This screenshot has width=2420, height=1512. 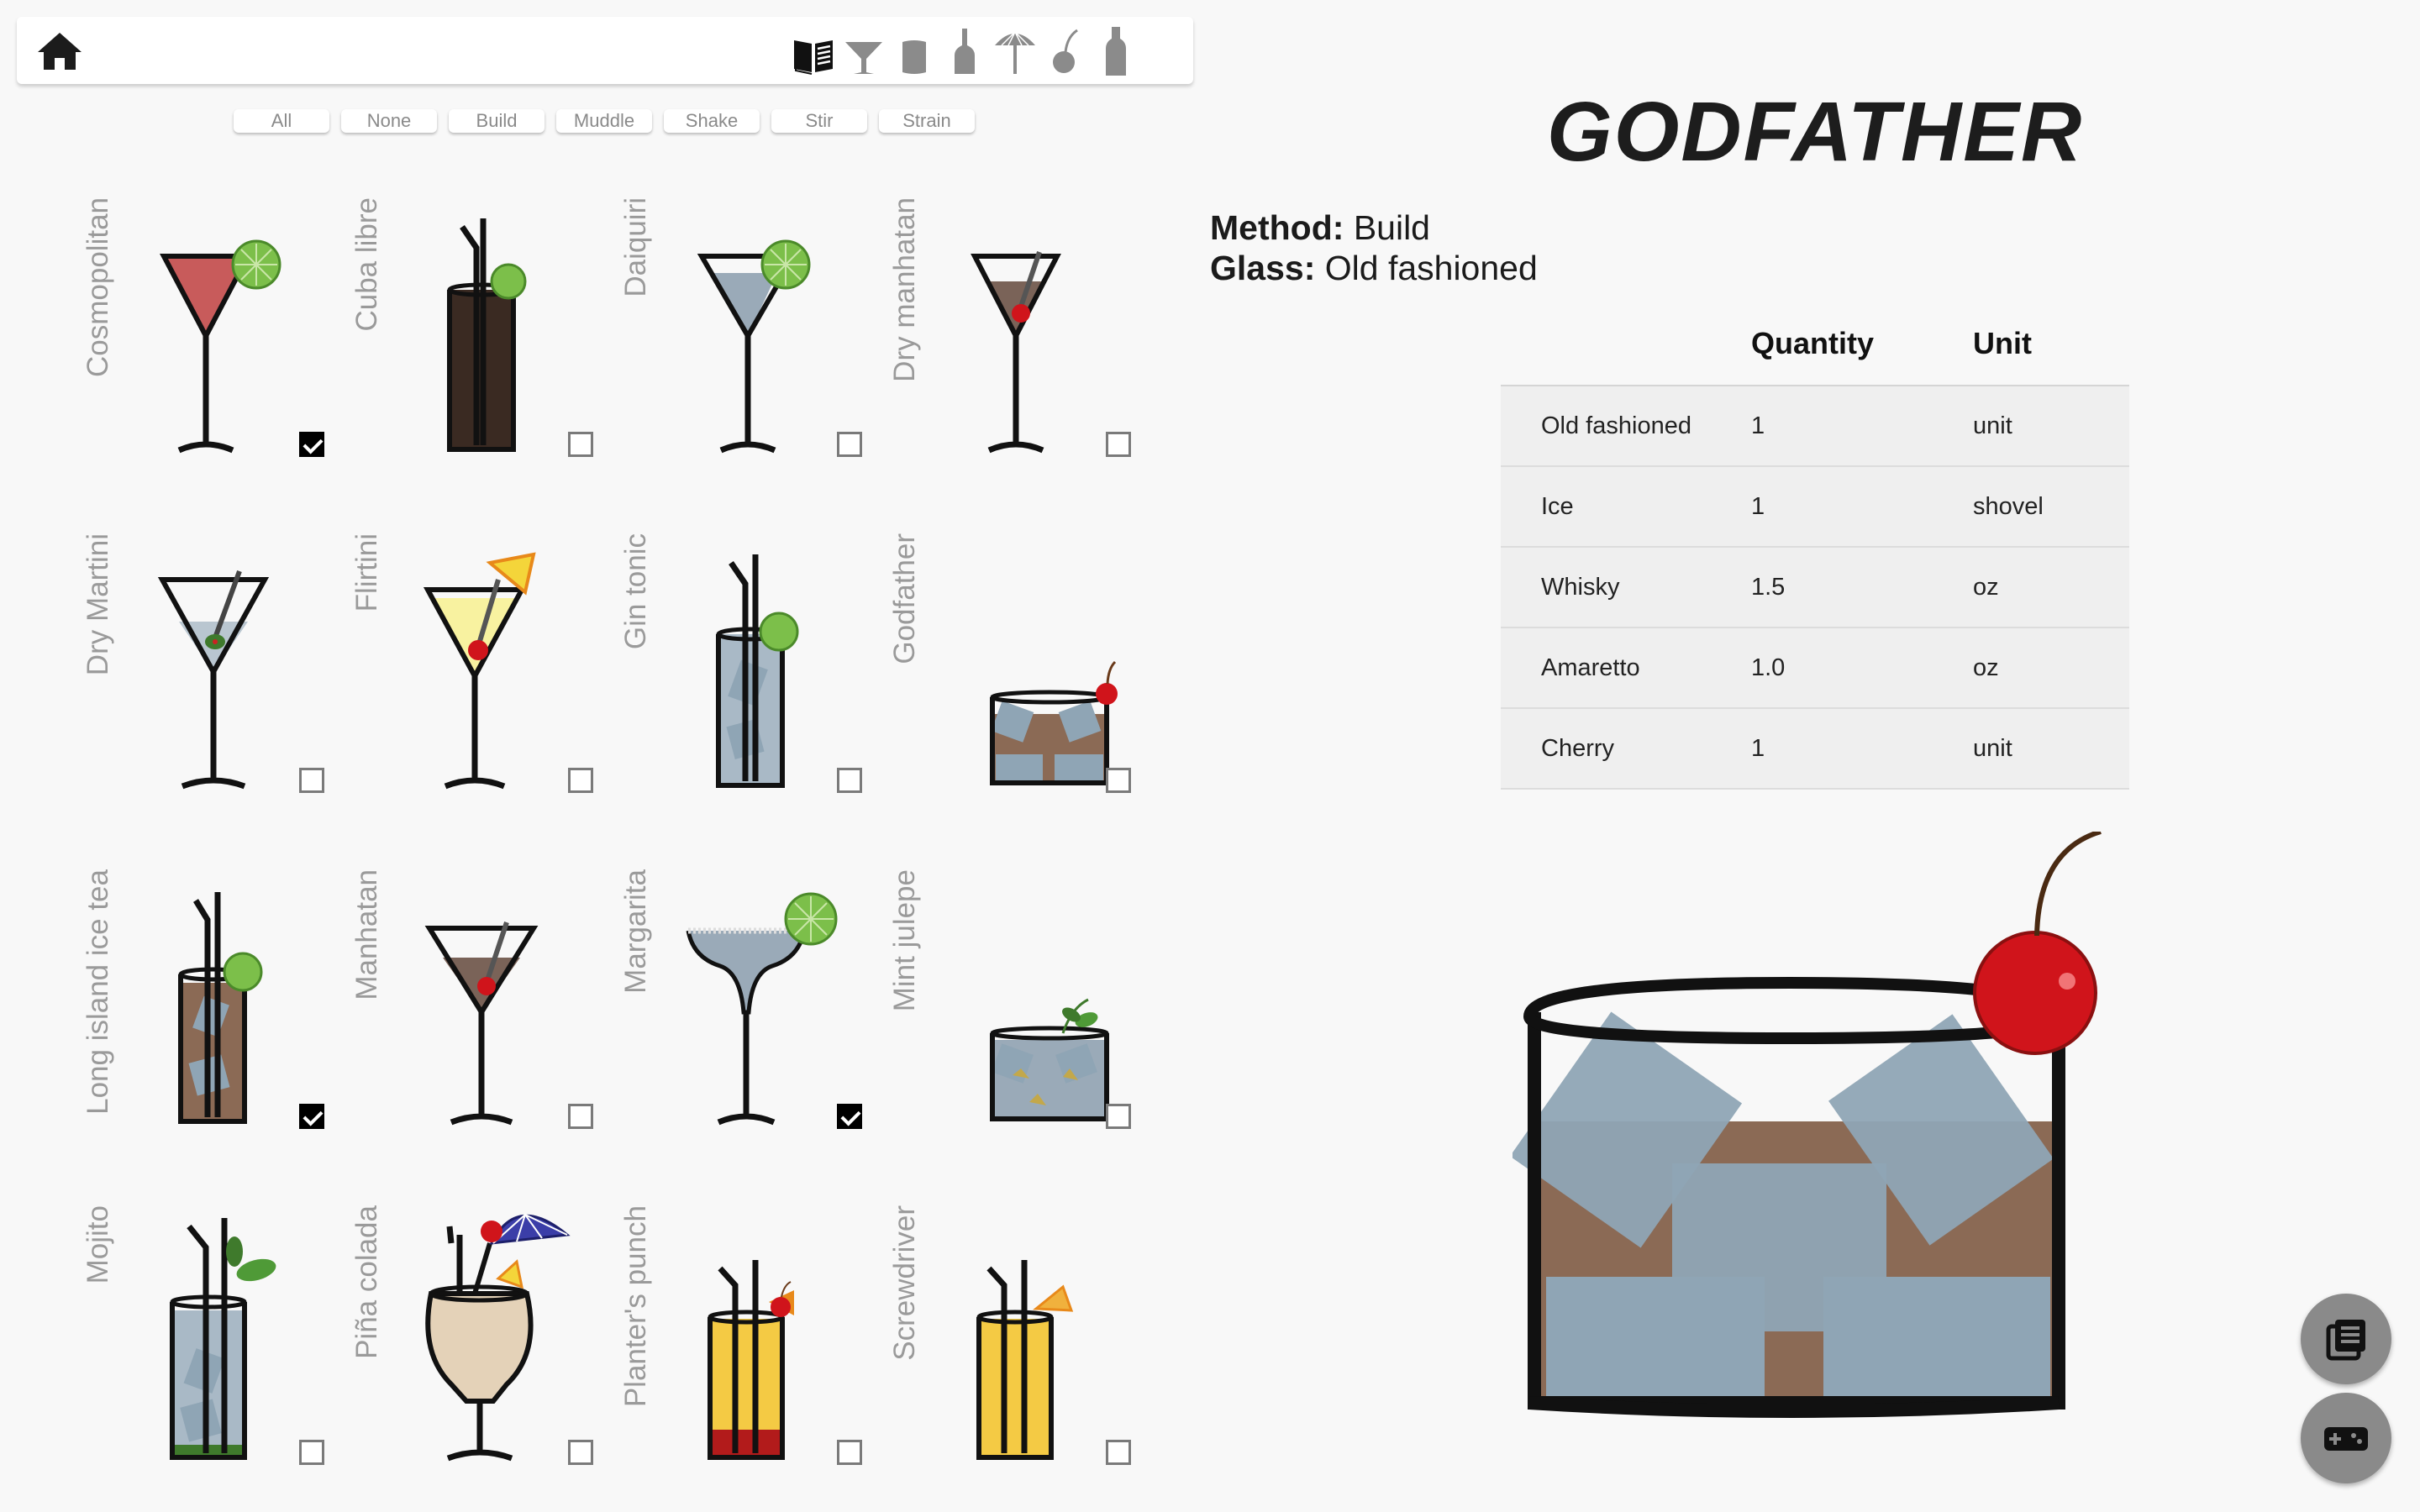 What do you see at coordinates (478, 674) in the screenshot?
I see `cocktail-tile-flirtini: Flirtini` at bounding box center [478, 674].